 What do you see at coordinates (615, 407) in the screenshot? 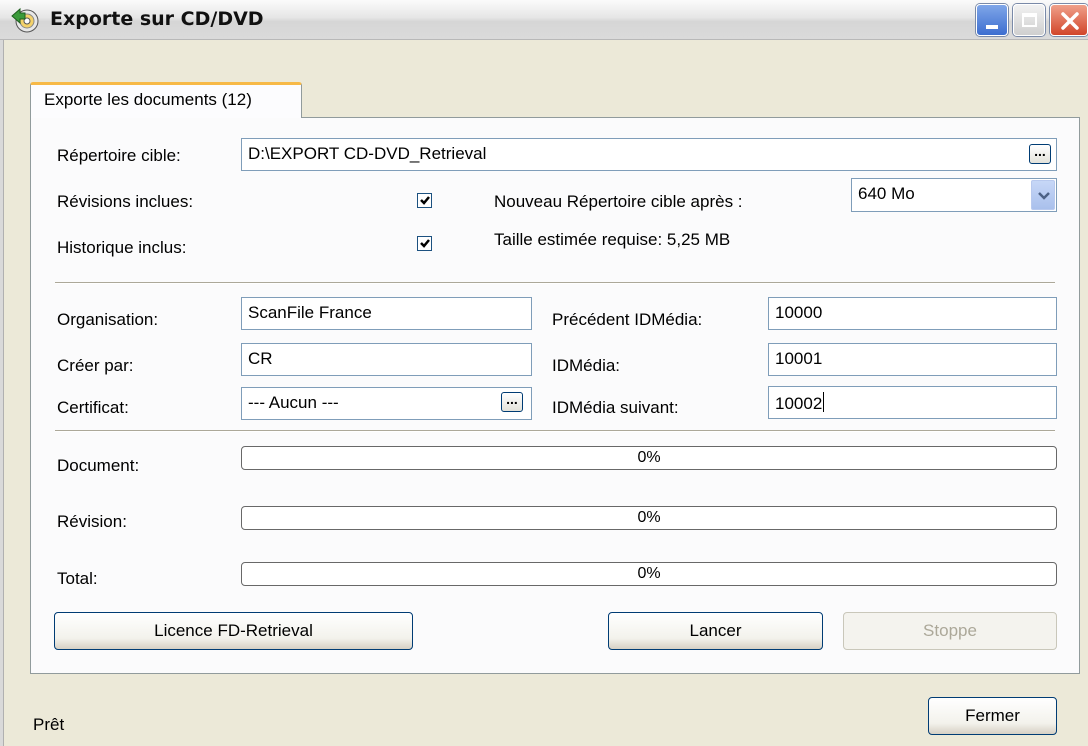
I see `next-media-id-label: IDMédia suivant:` at bounding box center [615, 407].